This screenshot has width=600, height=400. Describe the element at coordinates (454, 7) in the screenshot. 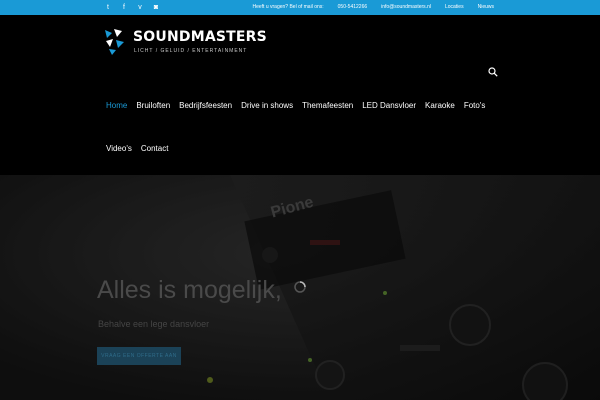

I see `top-link-locaties: Locaties` at that location.